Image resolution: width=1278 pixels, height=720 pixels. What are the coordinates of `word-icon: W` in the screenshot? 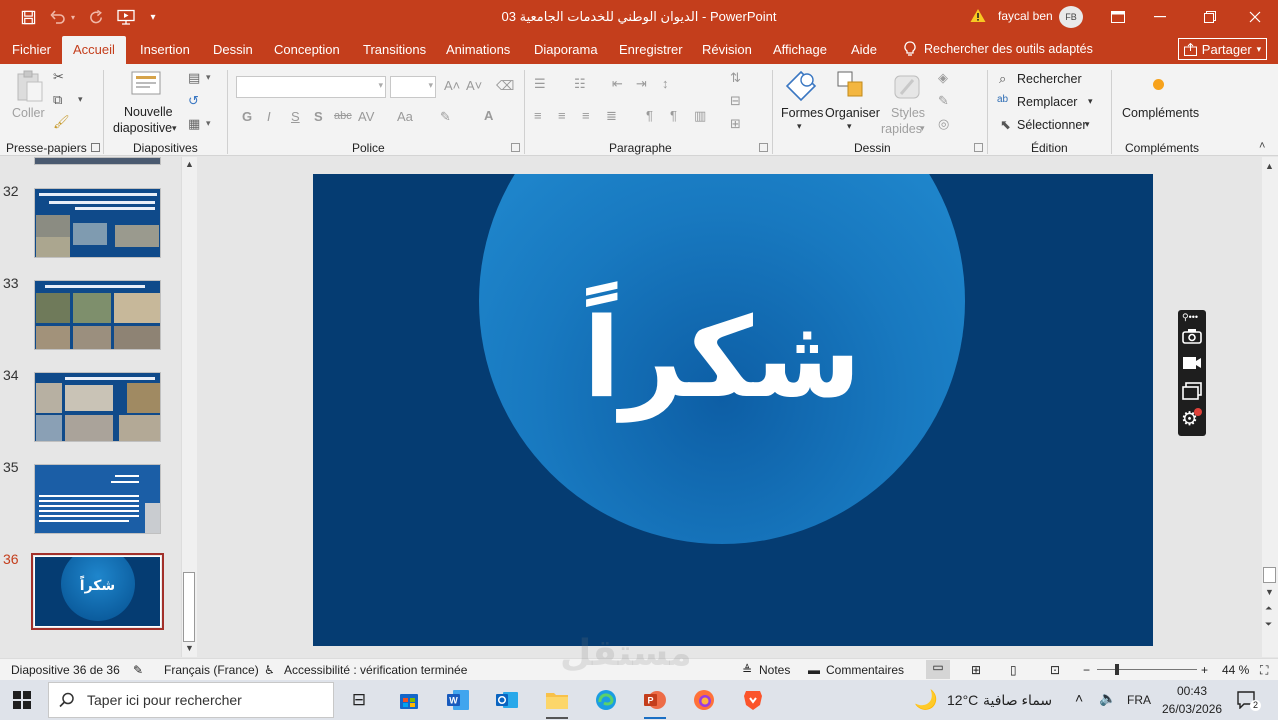 It's located at (458, 700).